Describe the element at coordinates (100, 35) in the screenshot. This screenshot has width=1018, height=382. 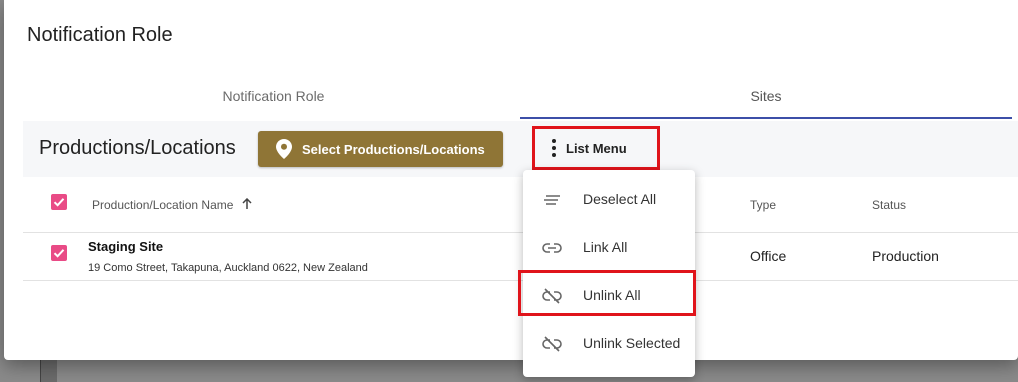
I see `dialog-title: Notification Role` at that location.